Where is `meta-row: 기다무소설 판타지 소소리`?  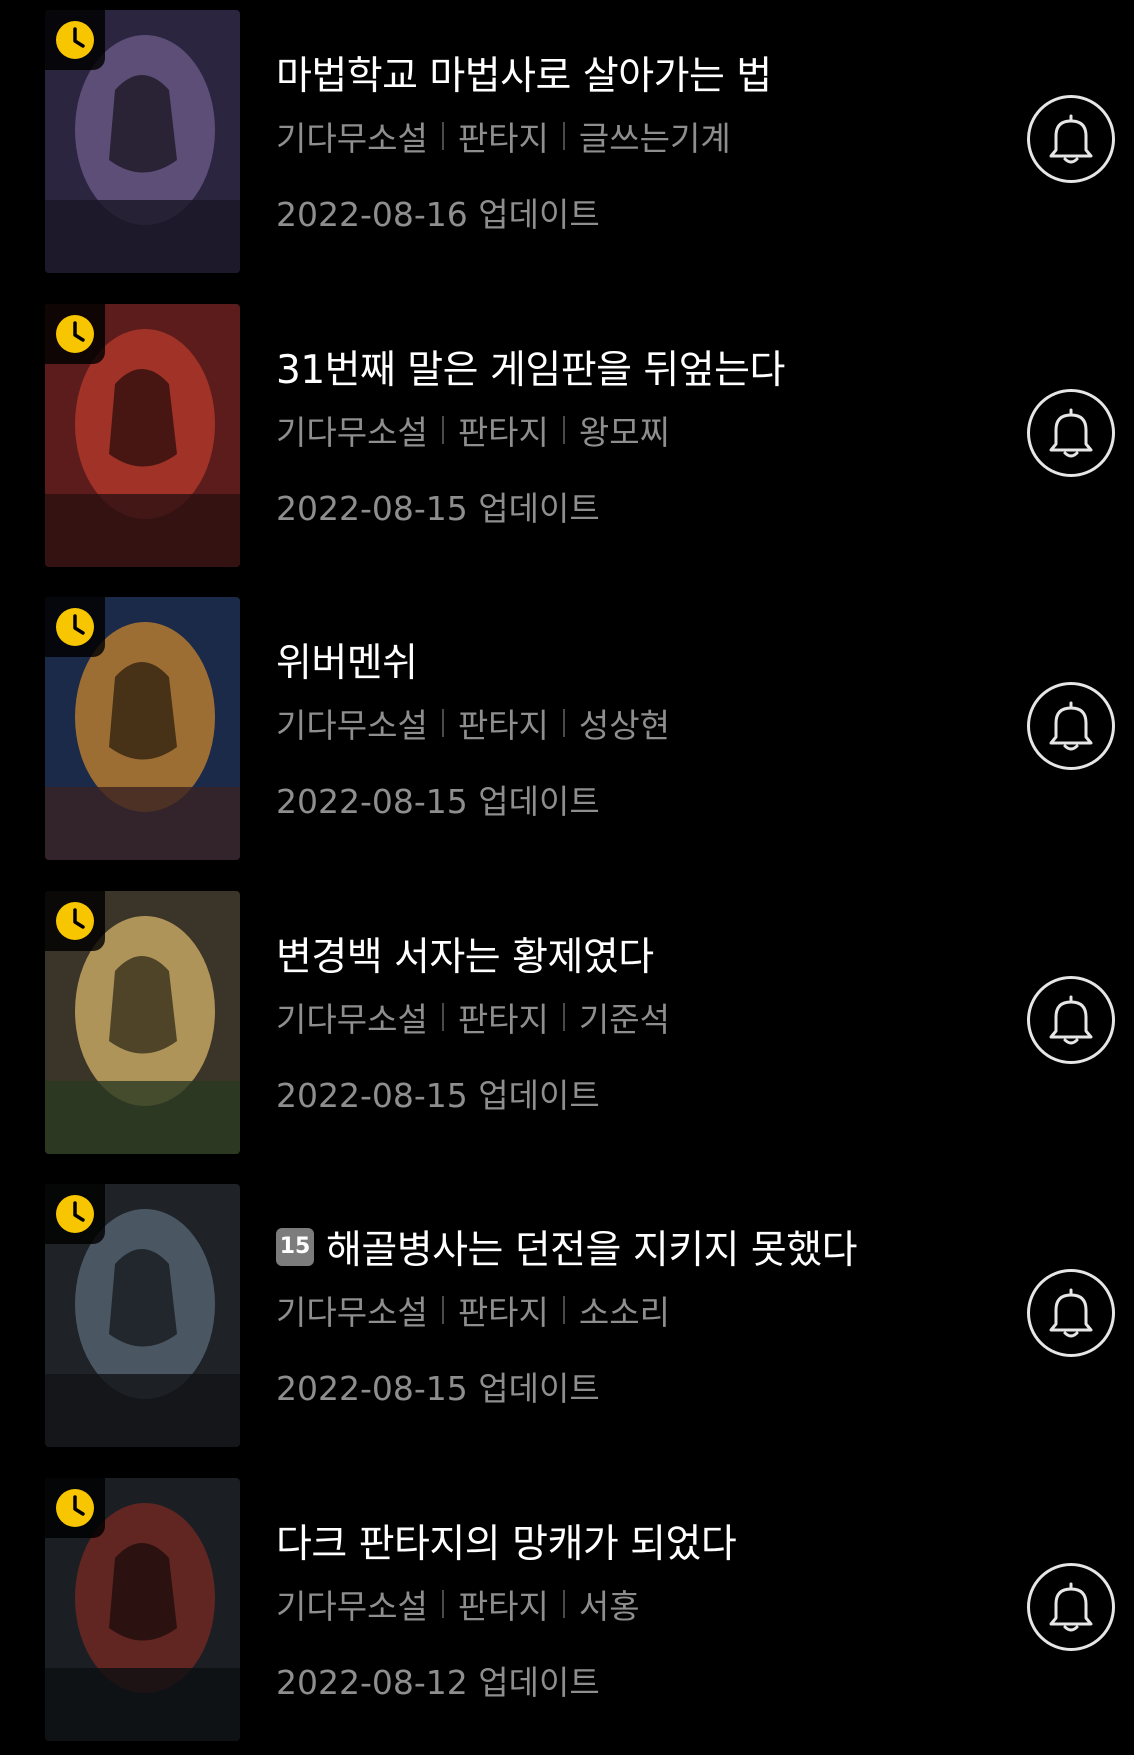 meta-row: 기다무소설 판타지 소소리 is located at coordinates (473, 1310).